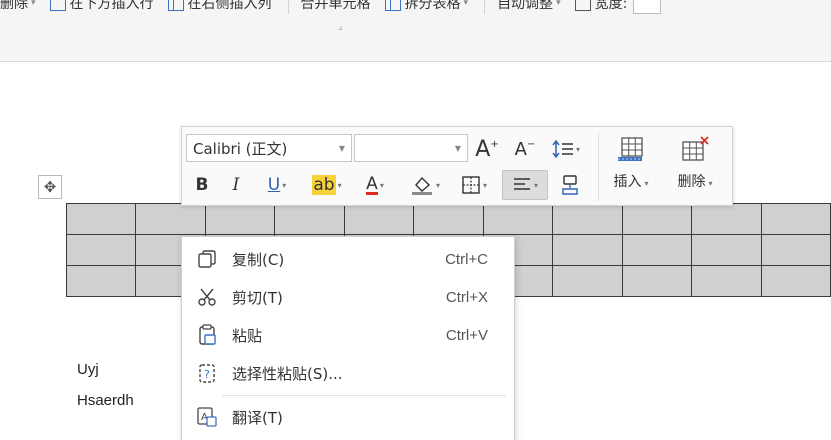 Image resolution: width=831 pixels, height=440 pixels. I want to click on paste-icon, so click(207, 335).